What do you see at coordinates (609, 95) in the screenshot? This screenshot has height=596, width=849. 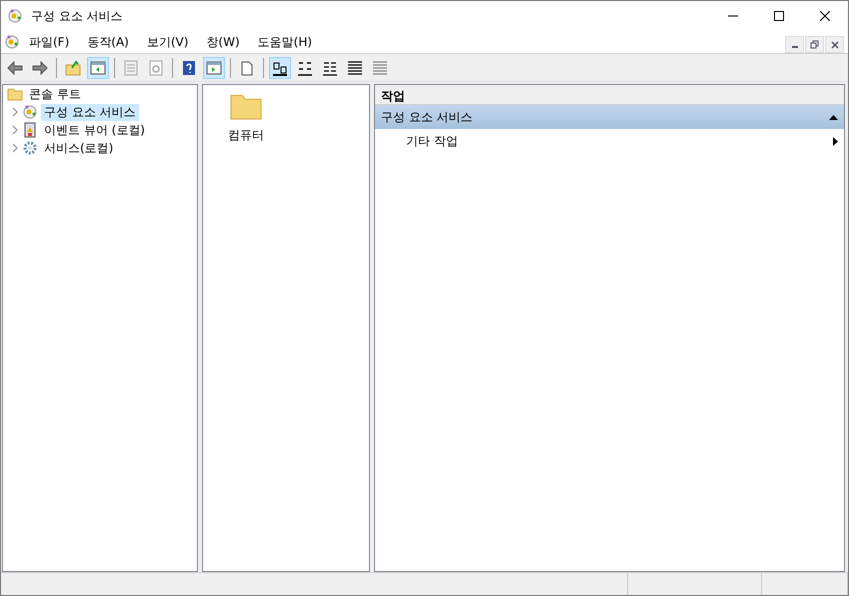 I see `actions-header: 작업` at bounding box center [609, 95].